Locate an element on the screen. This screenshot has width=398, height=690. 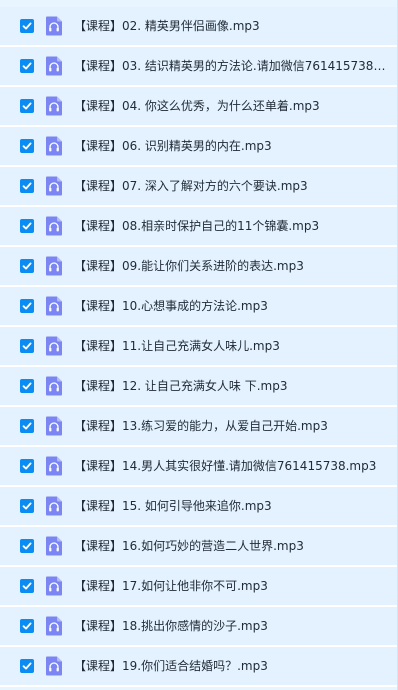
file-name: 【课程】07. 深入了解对方的六个要诀.mp3 is located at coordinates (191, 186).